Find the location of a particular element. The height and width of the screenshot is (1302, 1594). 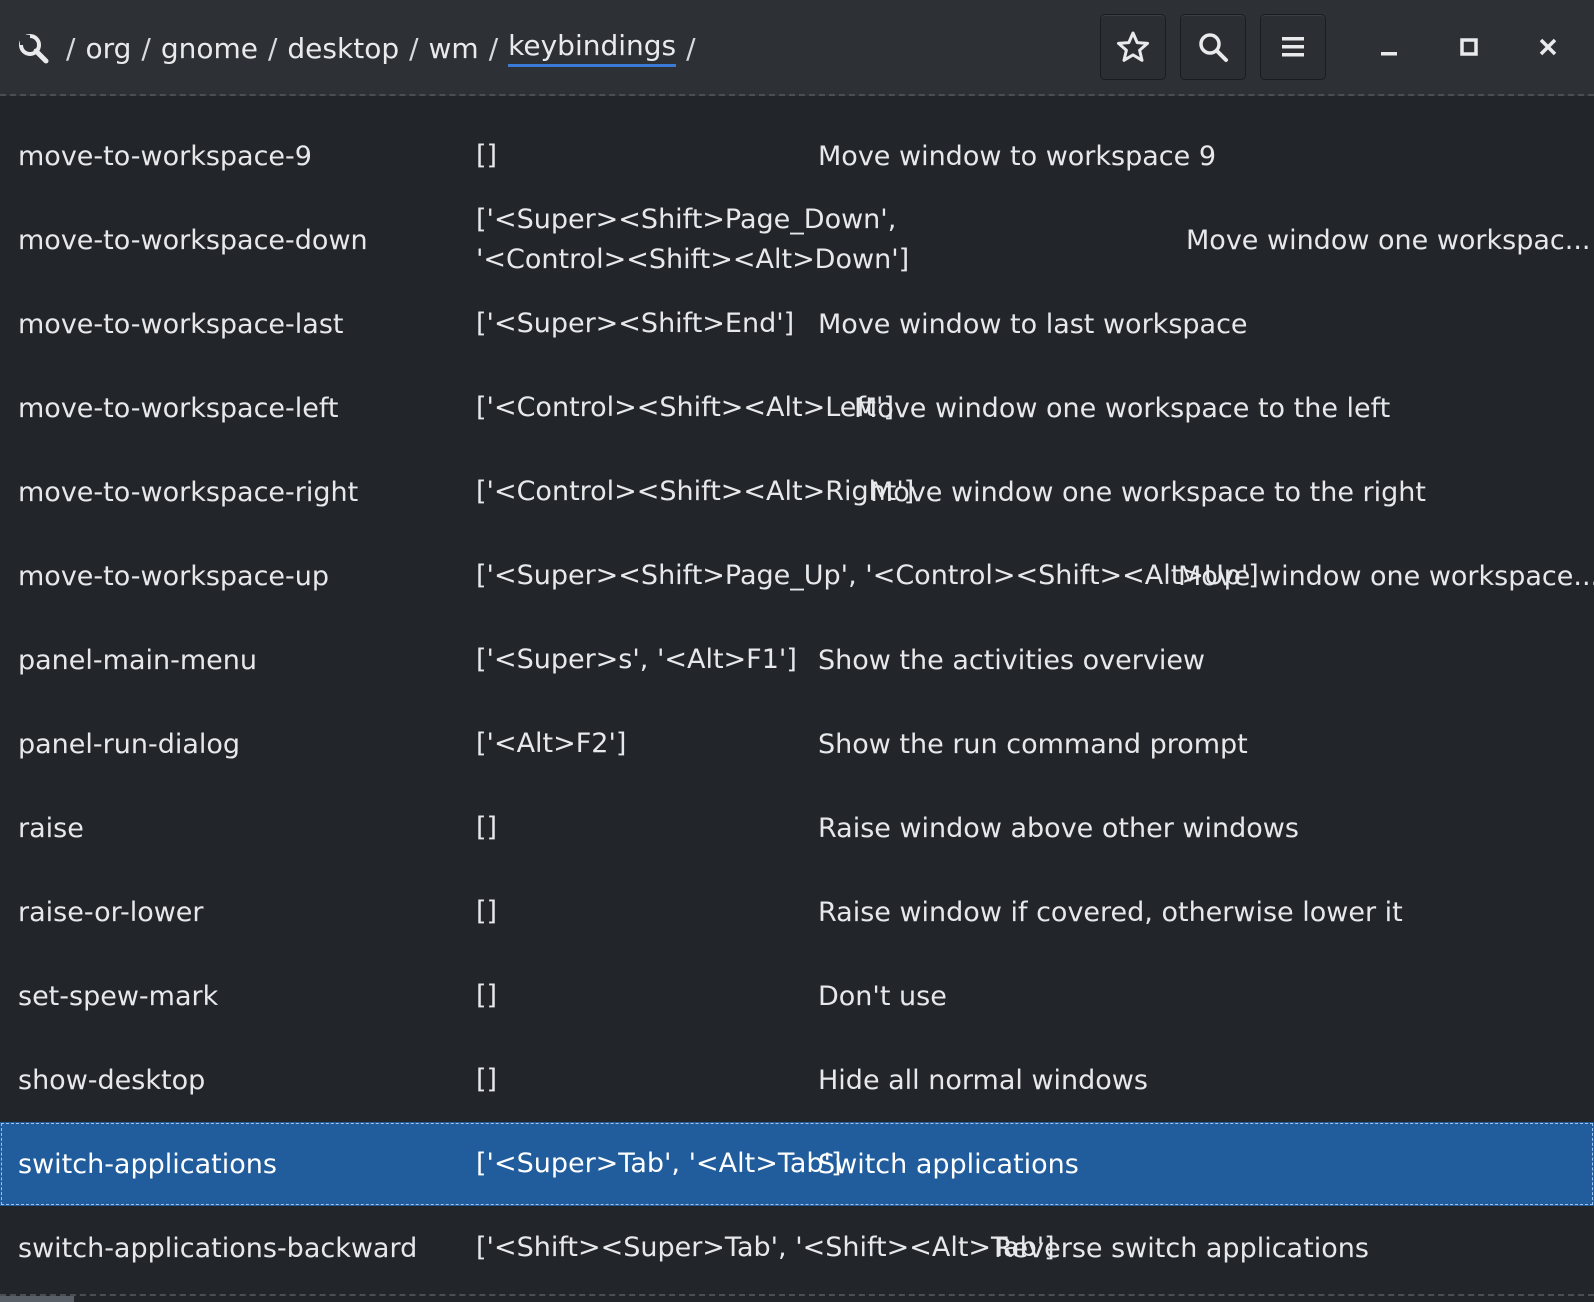

key-name: switch-applications-backward is located at coordinates (218, 1248).